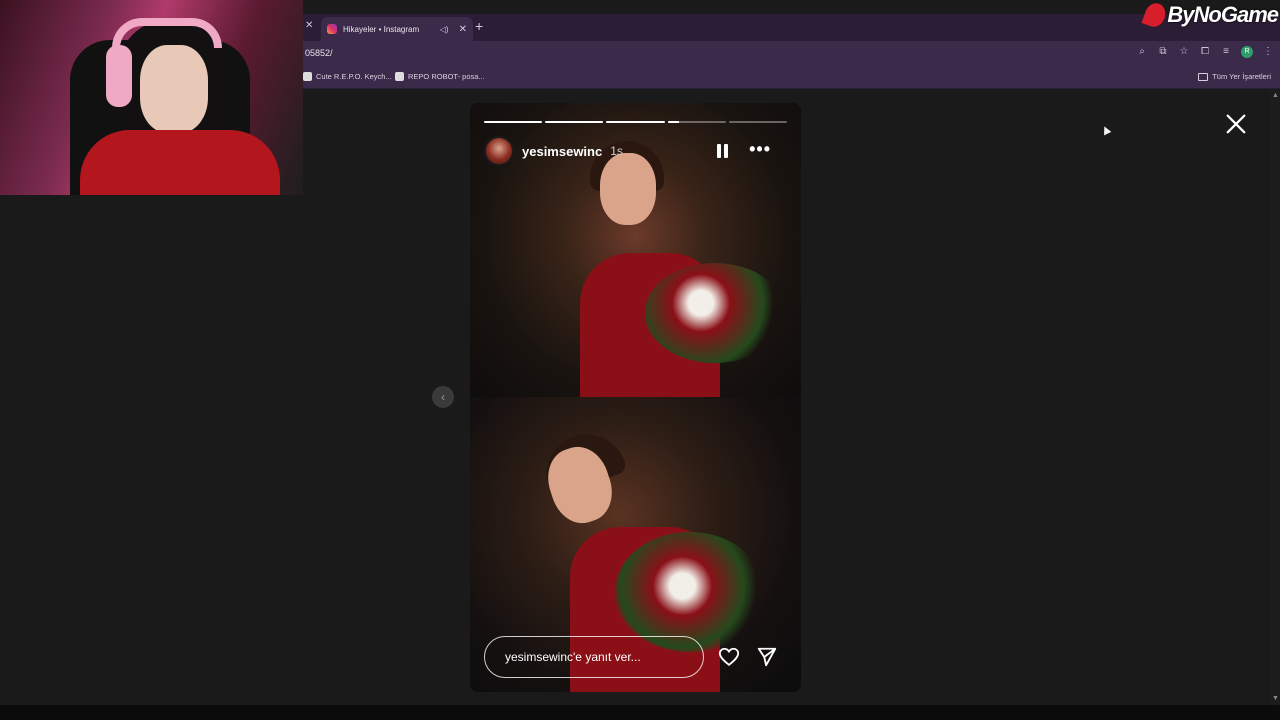  I want to click on more-options-icon: •••, so click(760, 149).